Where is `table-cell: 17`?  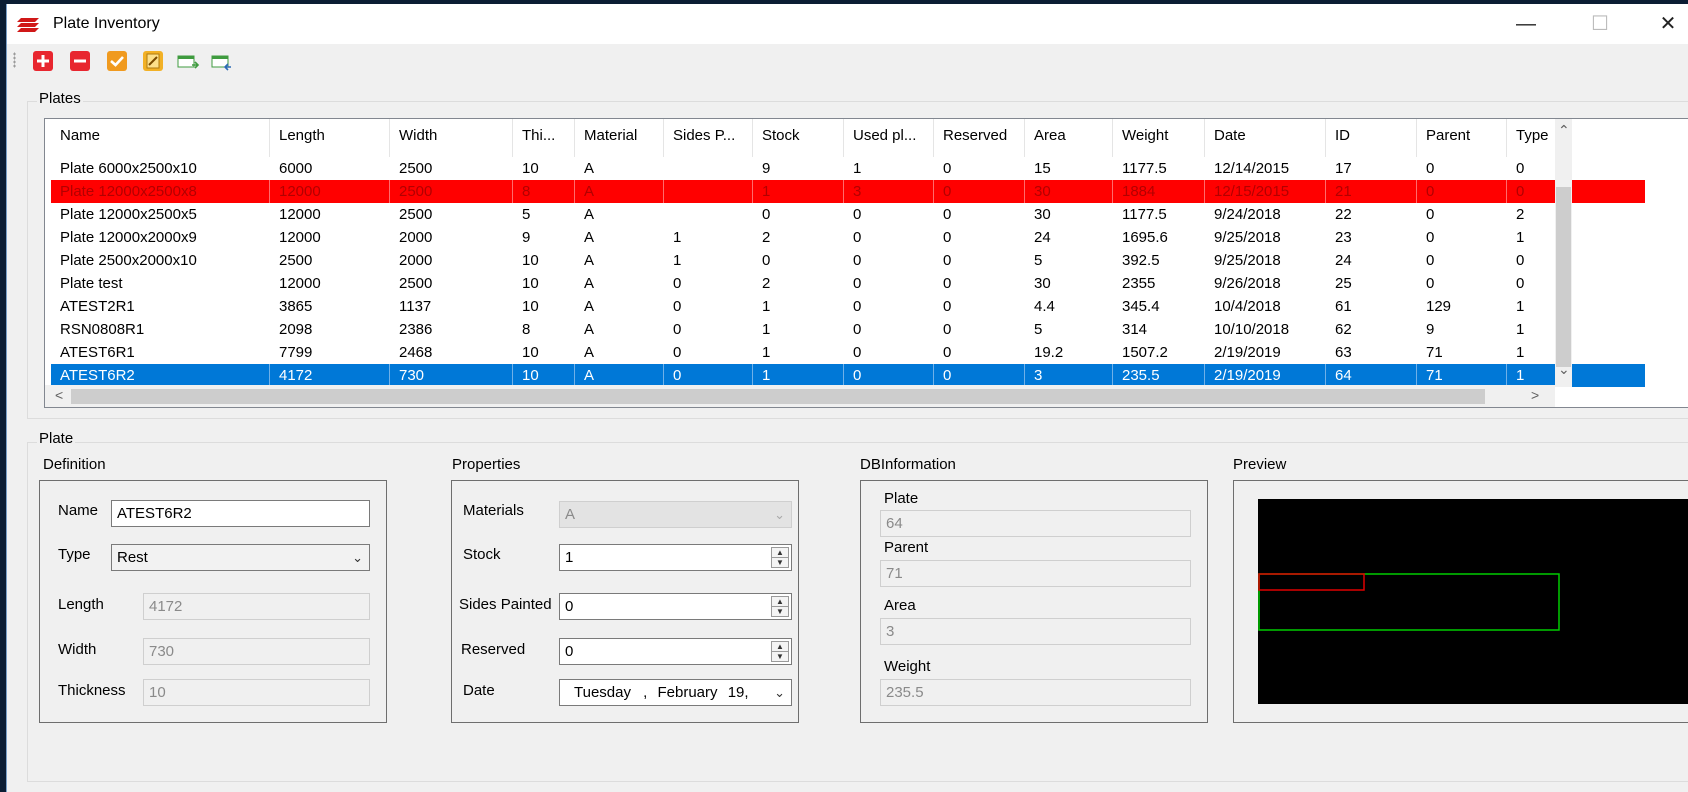
table-cell: 17 is located at coordinates (1371, 168).